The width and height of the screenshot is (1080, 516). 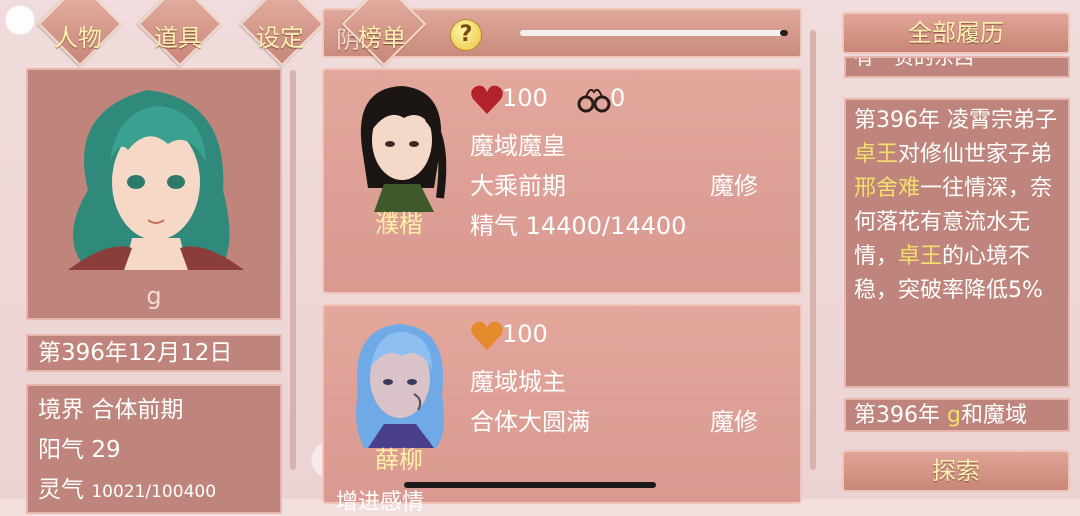 I want to click on explore-button: 探索, so click(x=956, y=471).